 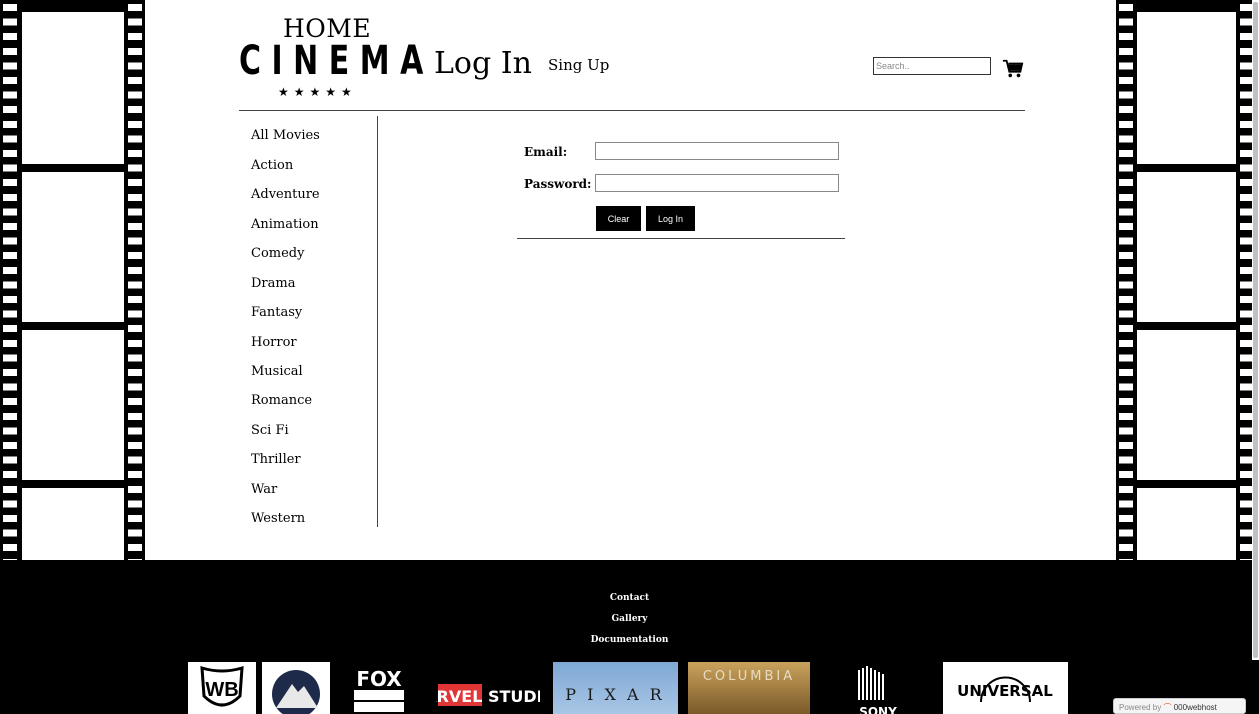 What do you see at coordinates (483, 63) in the screenshot?
I see `nav-login-link: Log In` at bounding box center [483, 63].